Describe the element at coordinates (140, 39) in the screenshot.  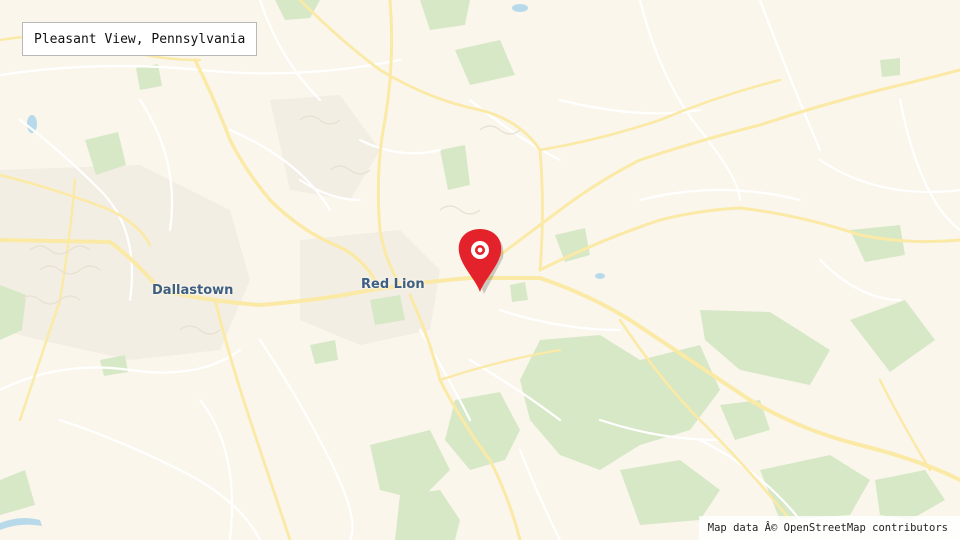
I see `location-title: Pleasant View, Pennsylvania` at that location.